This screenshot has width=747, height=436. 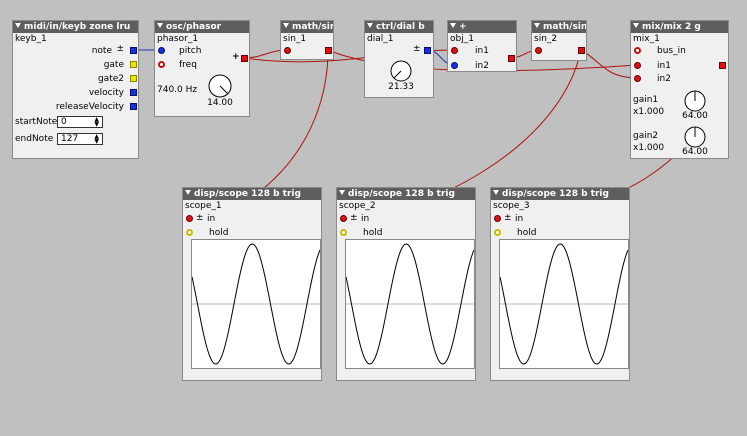 I want to click on object-header: midi/in/keyb zone lru, so click(x=75, y=27).